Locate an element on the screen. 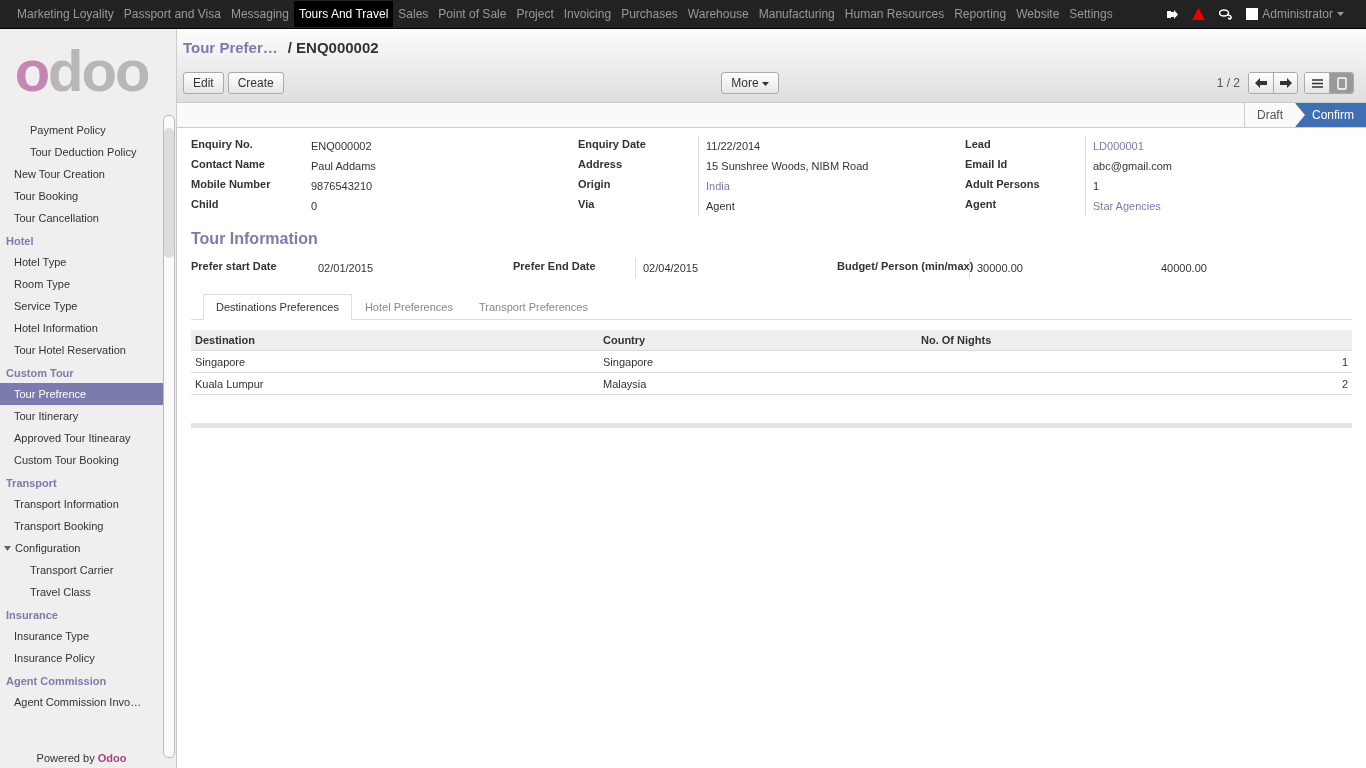  sidebar-heading: Agent Commission is located at coordinates (56, 681).